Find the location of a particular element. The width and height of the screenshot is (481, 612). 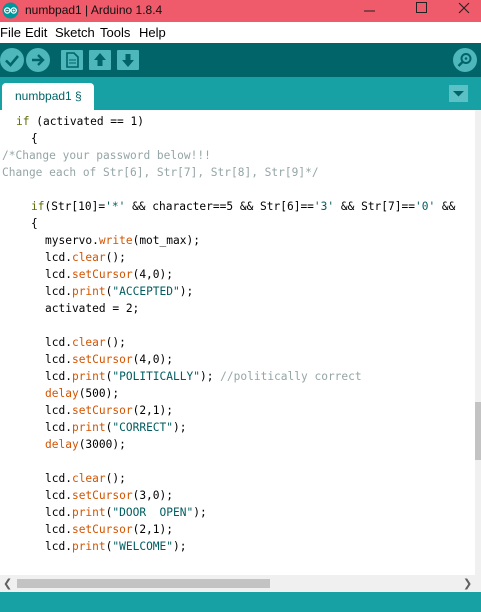

code-token: "ACCEPTED" is located at coordinates (146, 291).